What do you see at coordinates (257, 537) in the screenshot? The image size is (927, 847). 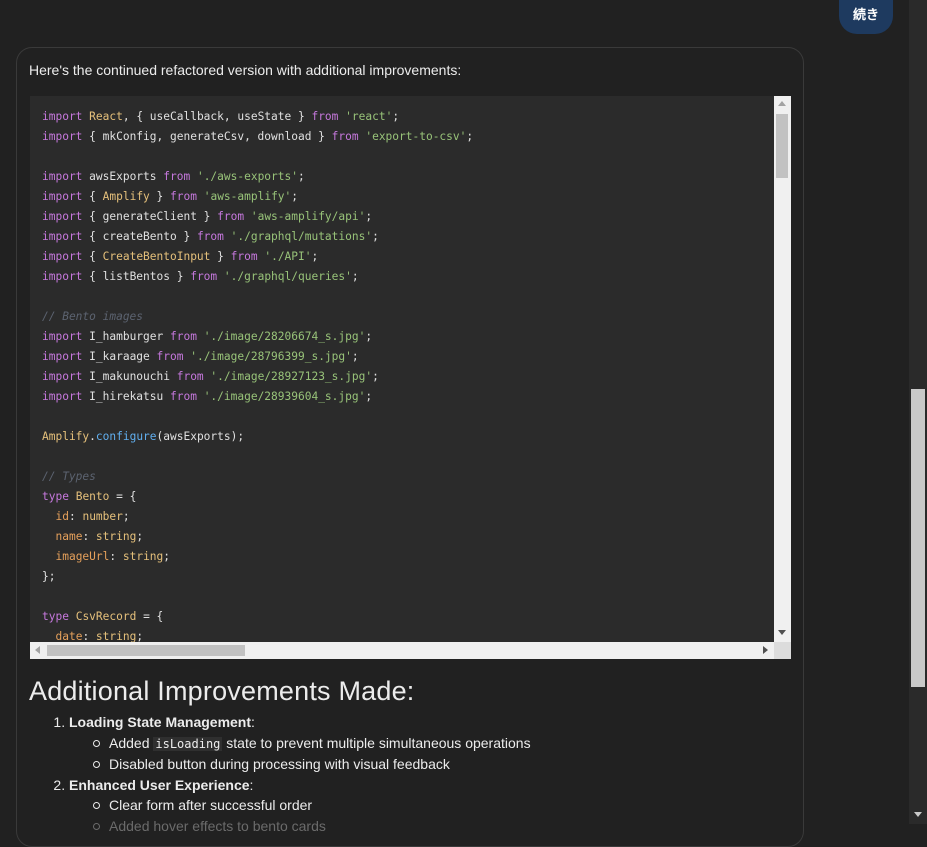 I see `code-line: name: string;` at bounding box center [257, 537].